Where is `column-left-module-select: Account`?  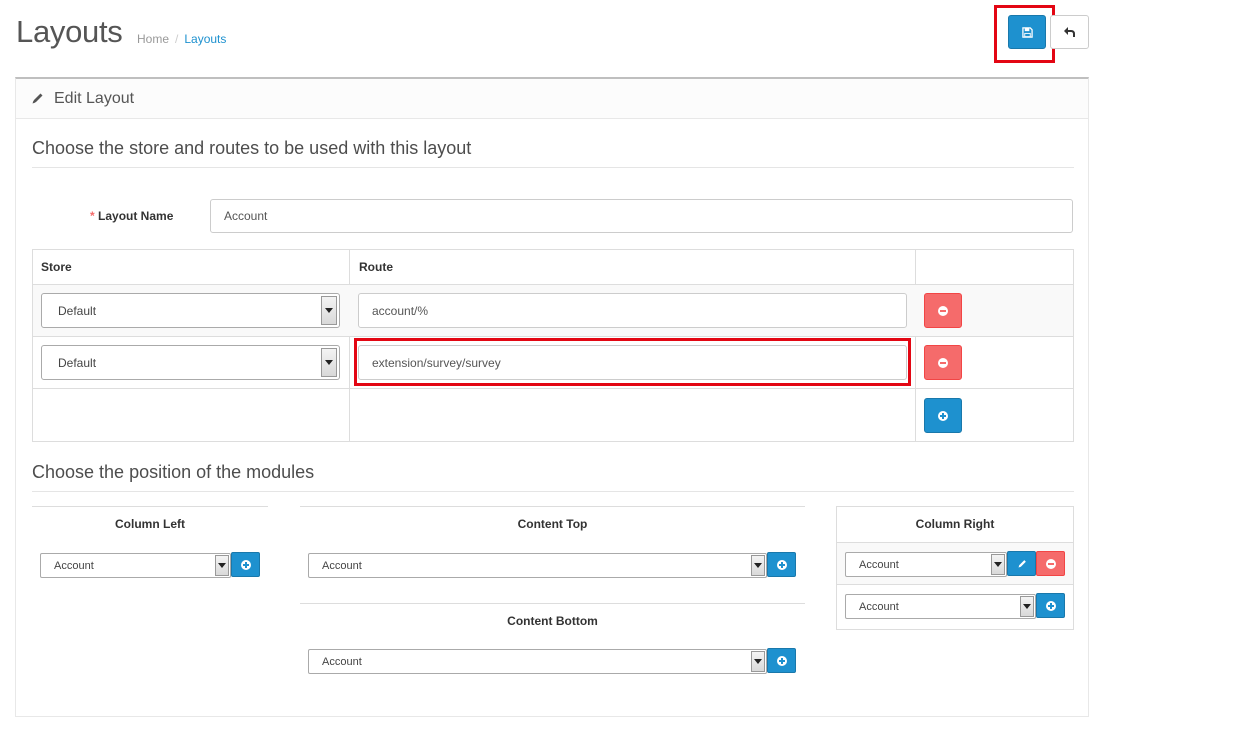
column-left-module-select: Account is located at coordinates (135, 565).